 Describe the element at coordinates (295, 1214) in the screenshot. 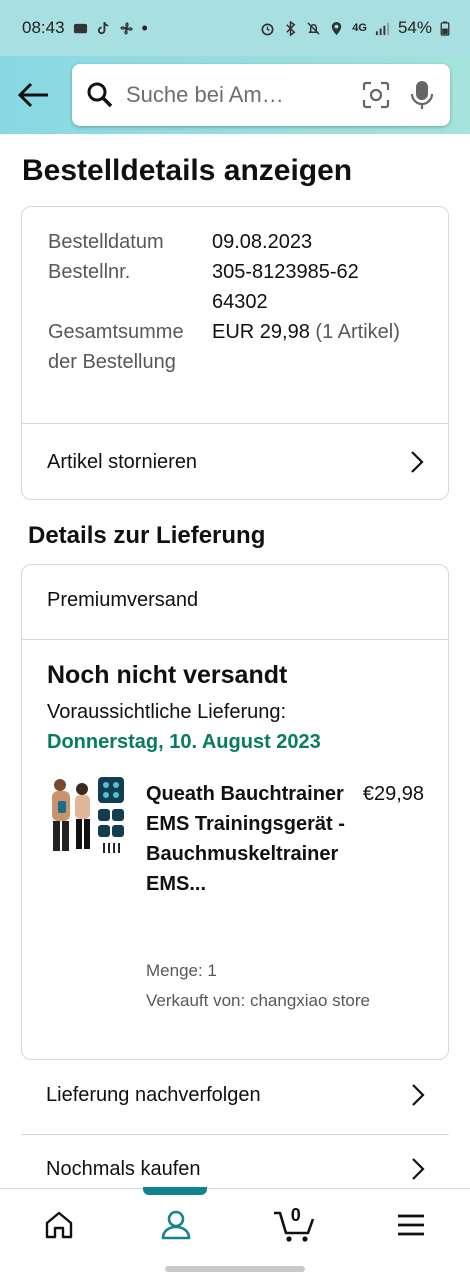

I see `cart-count: 0` at that location.